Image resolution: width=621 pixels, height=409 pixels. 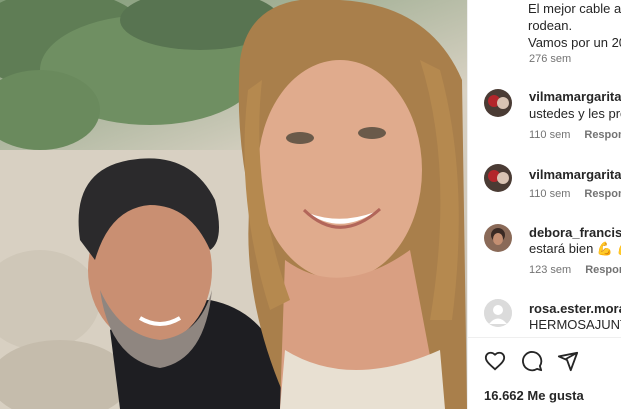 What do you see at coordinates (550, 270) in the screenshot?
I see `comment-timestamp: 123 sem` at bounding box center [550, 270].